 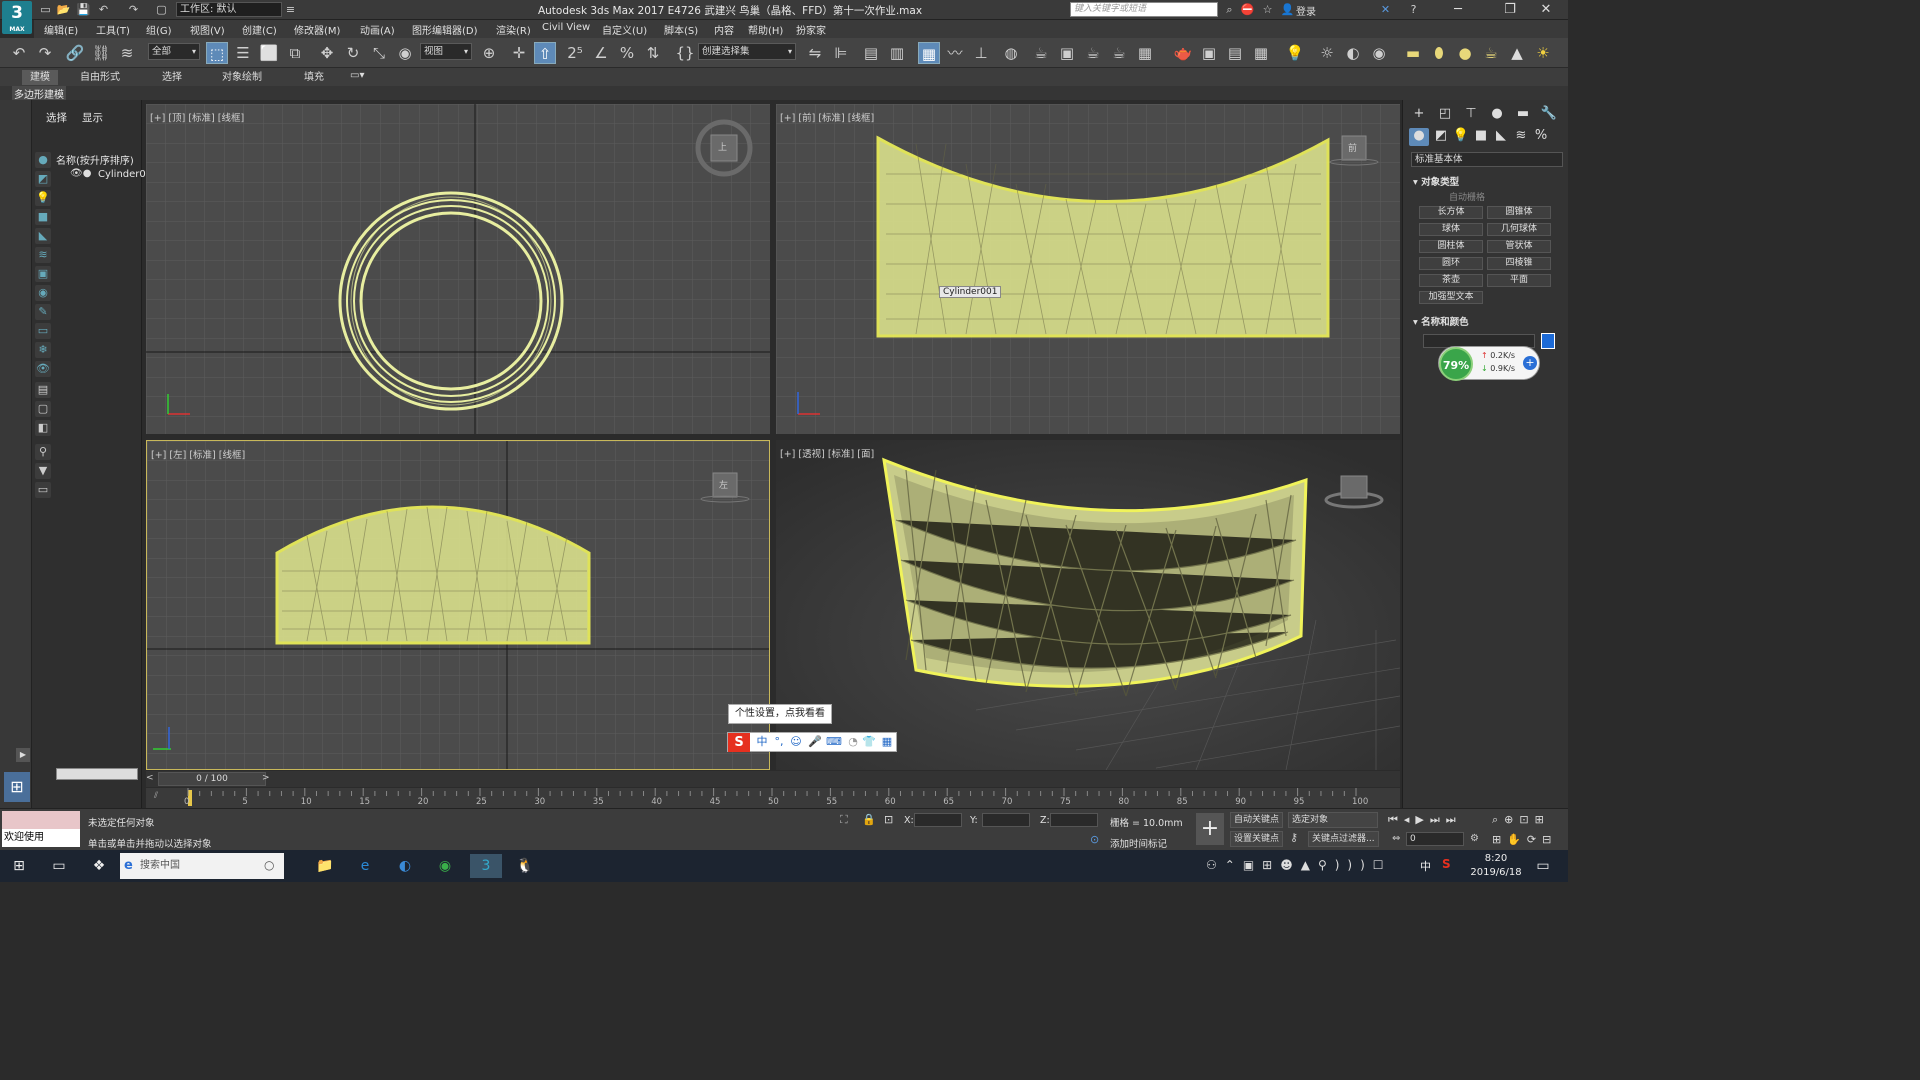 What do you see at coordinates (1461, 137) in the screenshot?
I see `lights-category-icon: 💡` at bounding box center [1461, 137].